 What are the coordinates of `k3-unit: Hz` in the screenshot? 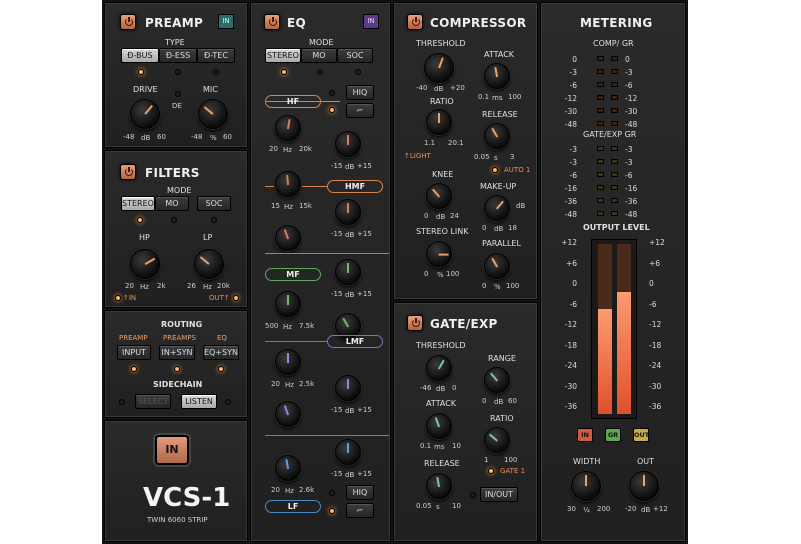 It's located at (288, 207).